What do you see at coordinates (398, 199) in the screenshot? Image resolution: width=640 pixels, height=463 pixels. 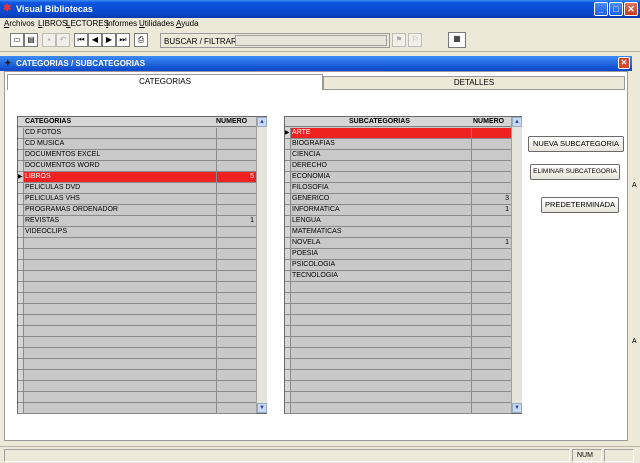 I see `table-row: GENERICO 3` at bounding box center [398, 199].